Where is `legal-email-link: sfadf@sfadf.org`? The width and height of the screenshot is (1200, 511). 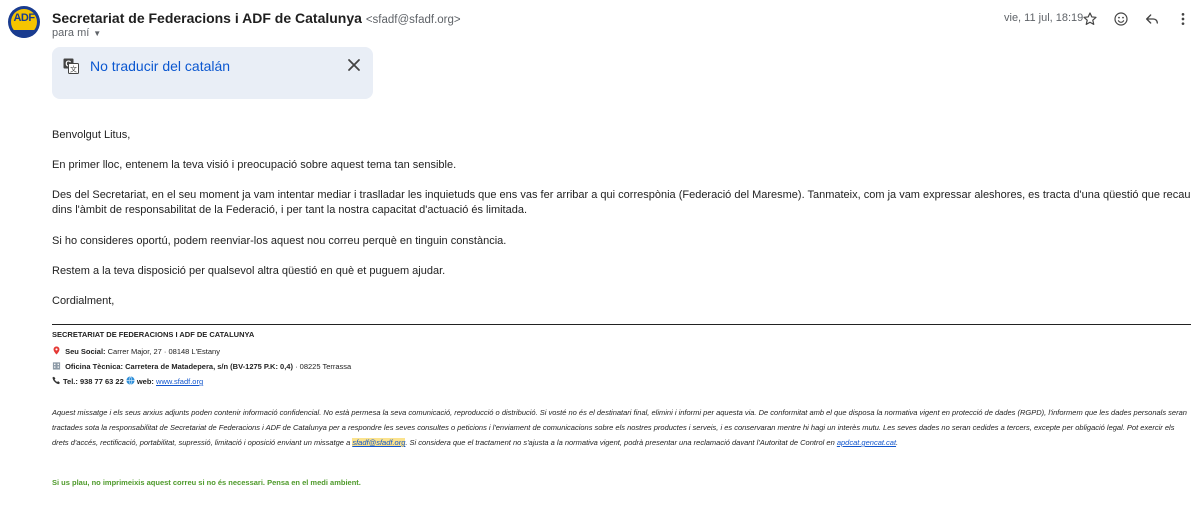 legal-email-link: sfadf@sfadf.org is located at coordinates (379, 442).